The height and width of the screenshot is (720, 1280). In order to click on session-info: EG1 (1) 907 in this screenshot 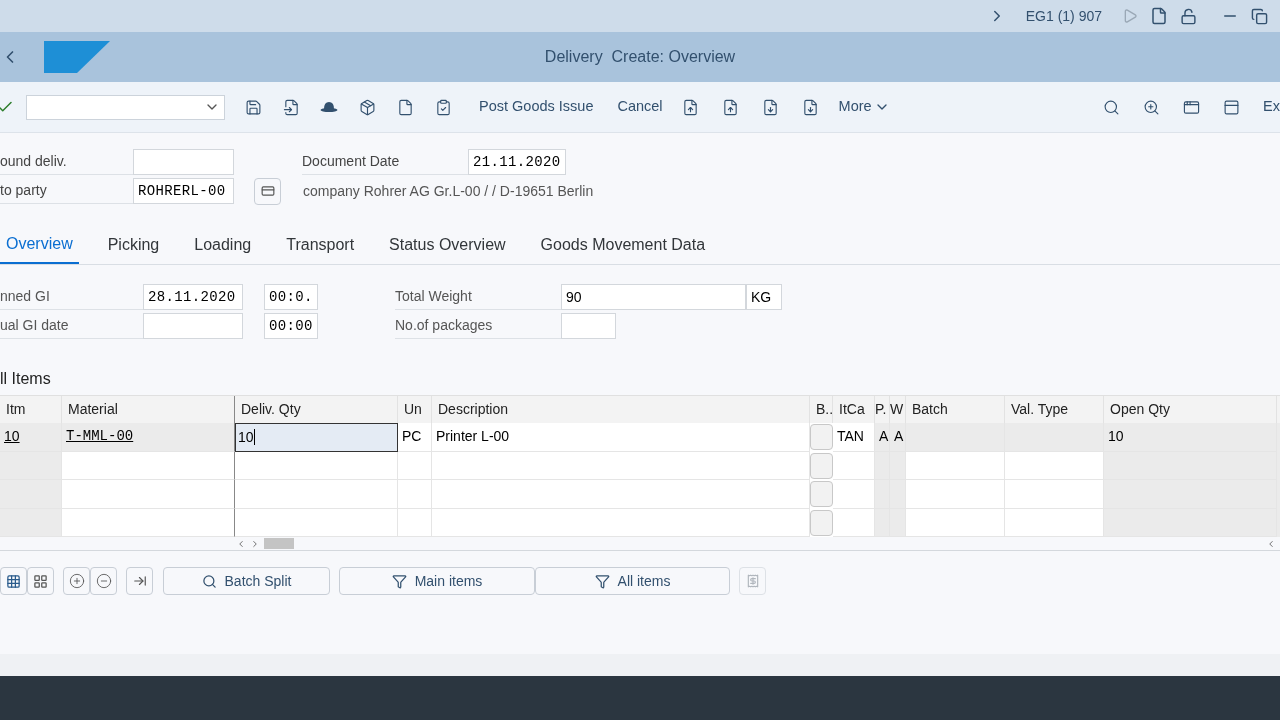, I will do `click(1063, 16)`.